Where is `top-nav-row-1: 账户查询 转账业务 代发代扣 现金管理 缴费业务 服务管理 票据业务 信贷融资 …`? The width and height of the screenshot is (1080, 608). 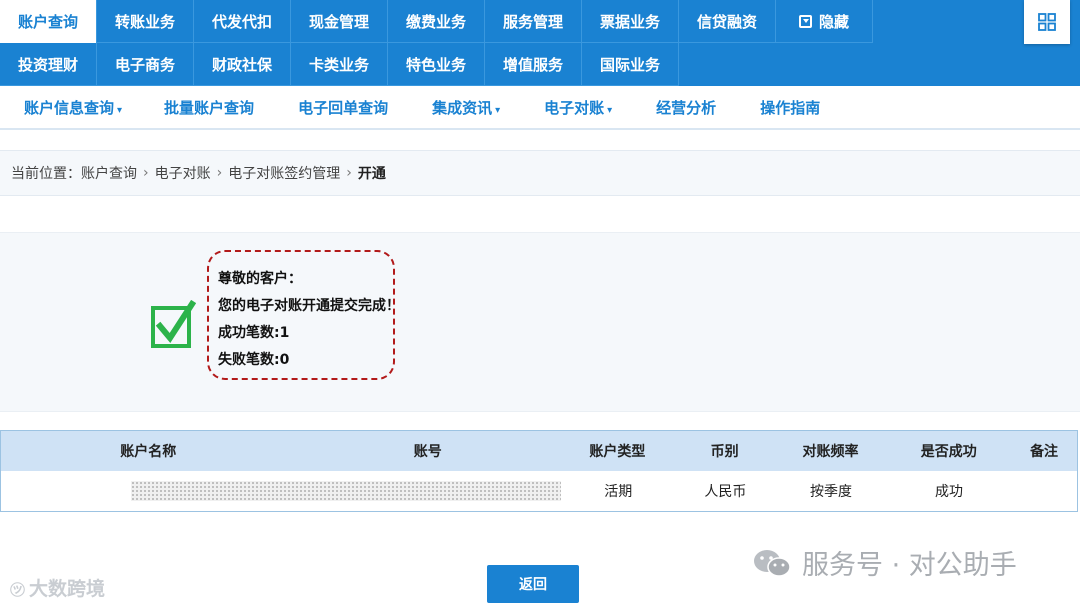 top-nav-row-1: 账户查询 转账业务 代发代扣 现金管理 缴费业务 服务管理 票据业务 信贷融资 … is located at coordinates (436, 21).